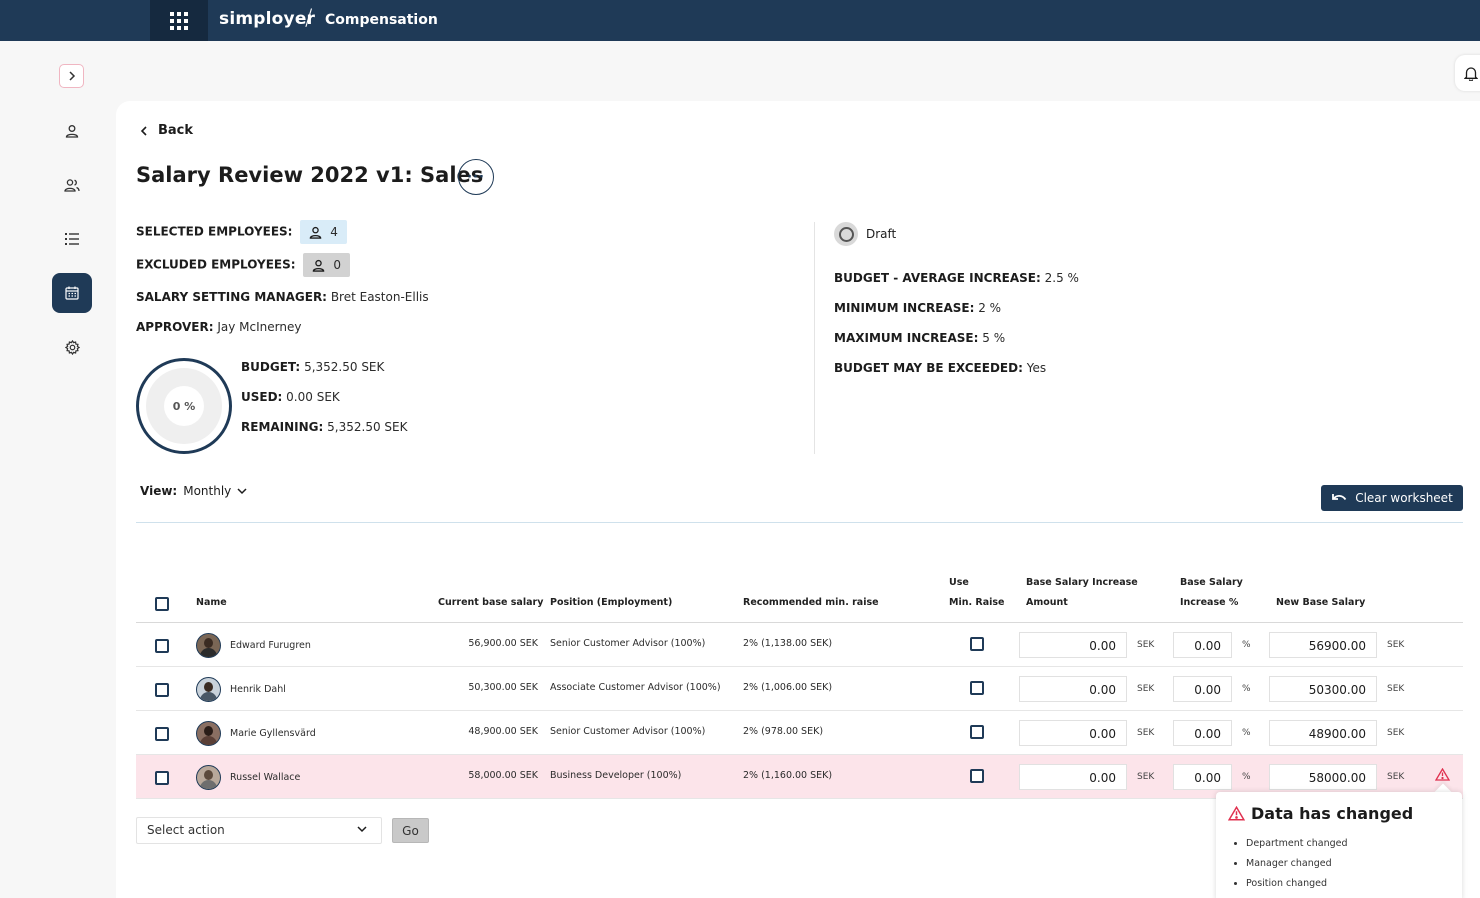 The height and width of the screenshot is (898, 1480). What do you see at coordinates (503, 687) in the screenshot?
I see `current-salary: 50,300.00 SEK` at bounding box center [503, 687].